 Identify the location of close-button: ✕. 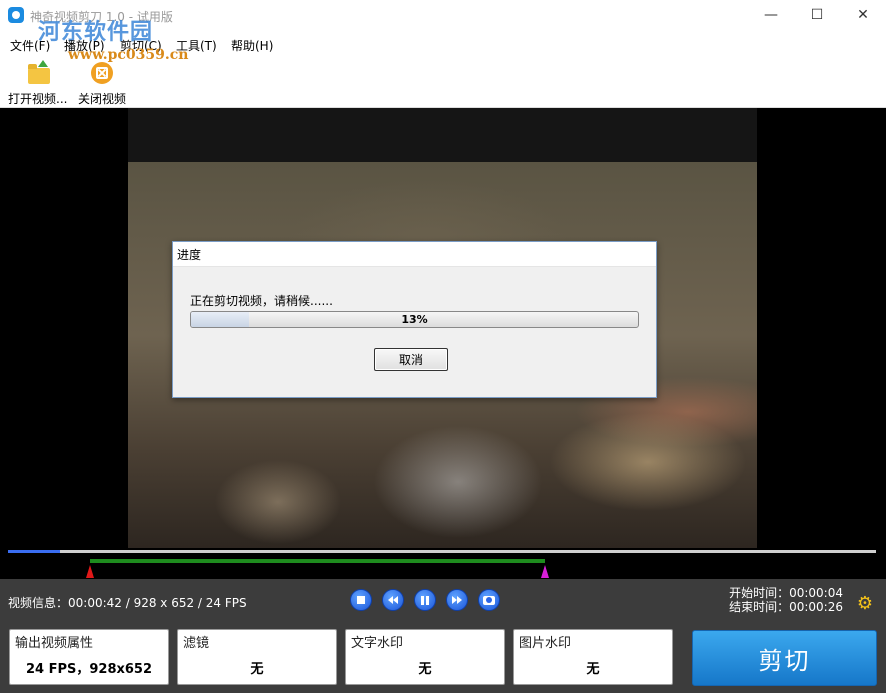
(863, 15).